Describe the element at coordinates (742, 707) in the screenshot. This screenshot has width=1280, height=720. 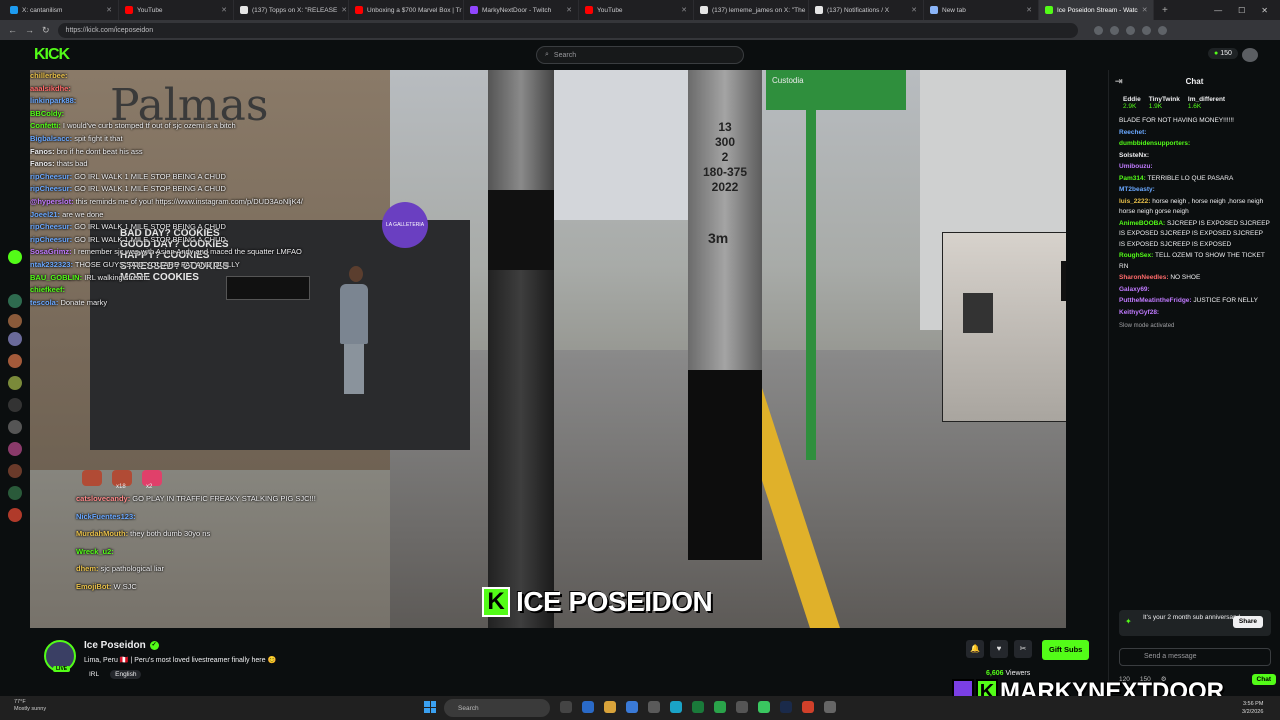
I see `settings-icon` at that location.